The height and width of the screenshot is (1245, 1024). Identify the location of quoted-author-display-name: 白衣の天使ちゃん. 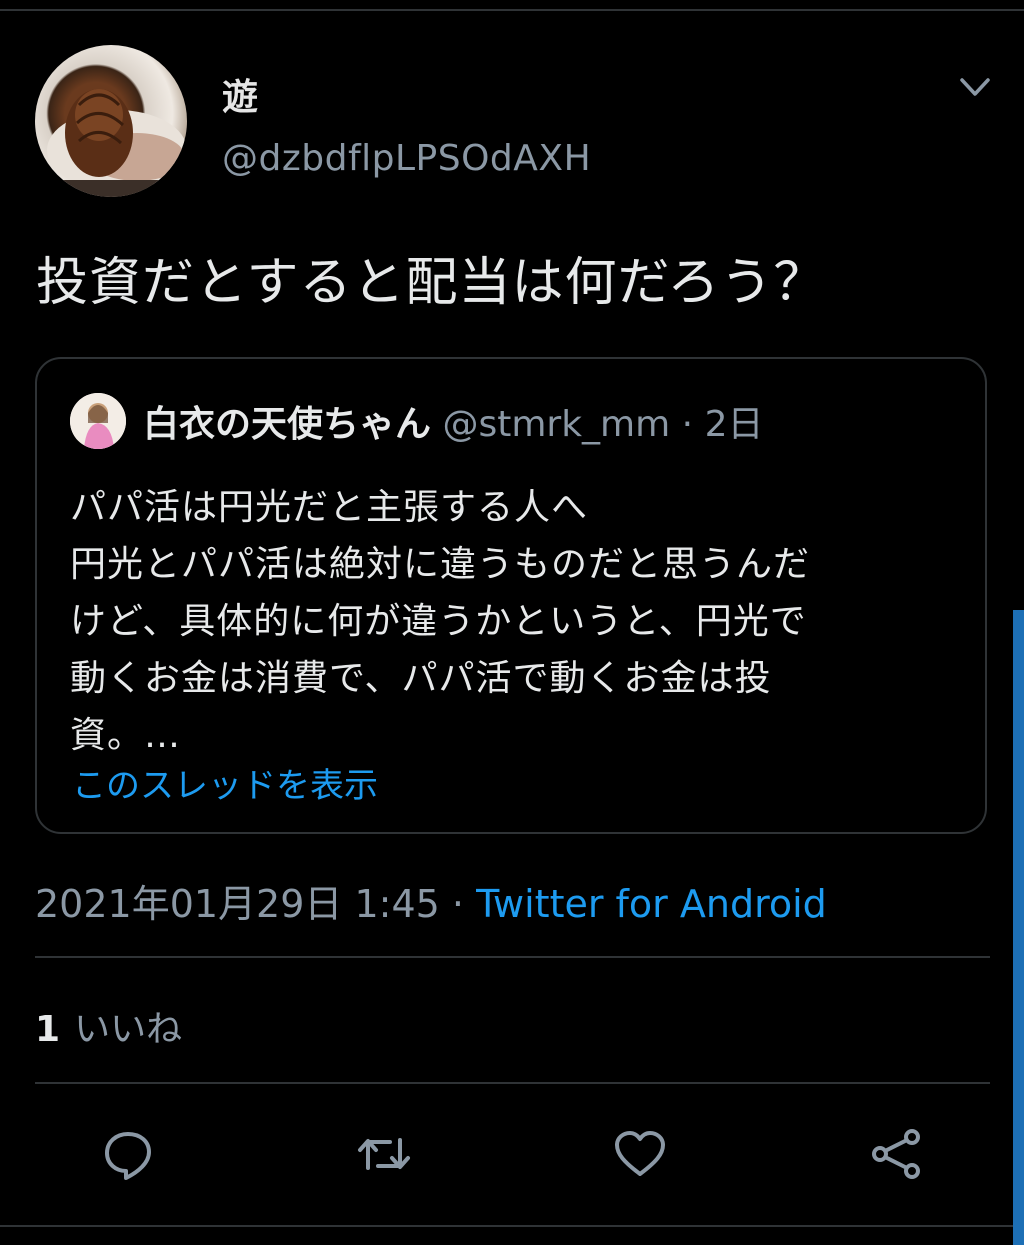
(287, 424).